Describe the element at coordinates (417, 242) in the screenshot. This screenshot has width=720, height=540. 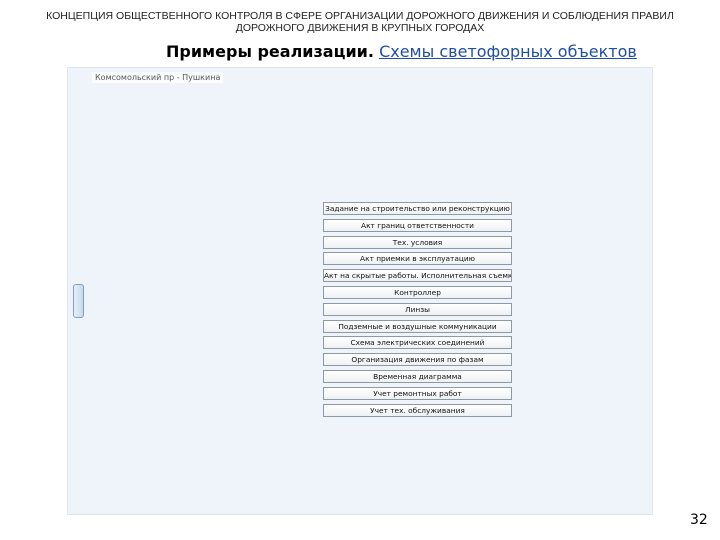
I see `tech-conditions-button: Тех. условия` at that location.